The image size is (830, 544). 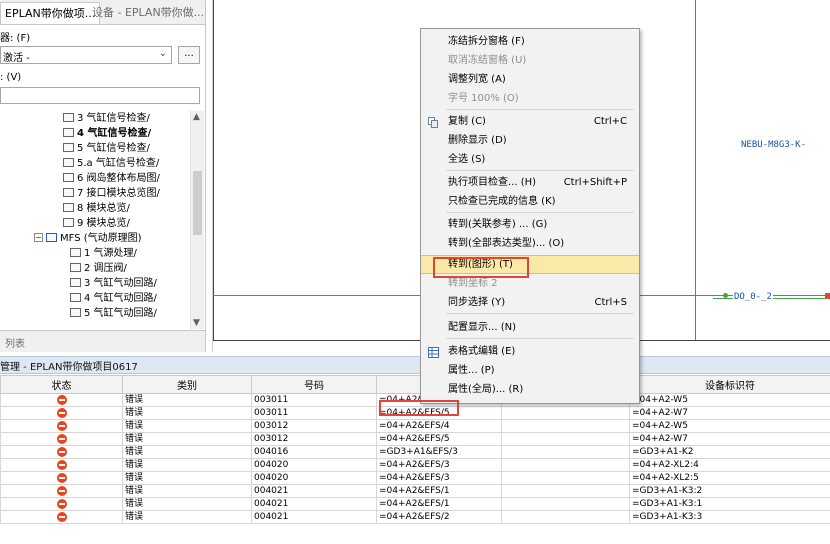 What do you see at coordinates (415, 465) in the screenshot?
I see `table-row: 错误 004020 =04+A2&EFS/3 =04+A2-XL2:4` at bounding box center [415, 465].